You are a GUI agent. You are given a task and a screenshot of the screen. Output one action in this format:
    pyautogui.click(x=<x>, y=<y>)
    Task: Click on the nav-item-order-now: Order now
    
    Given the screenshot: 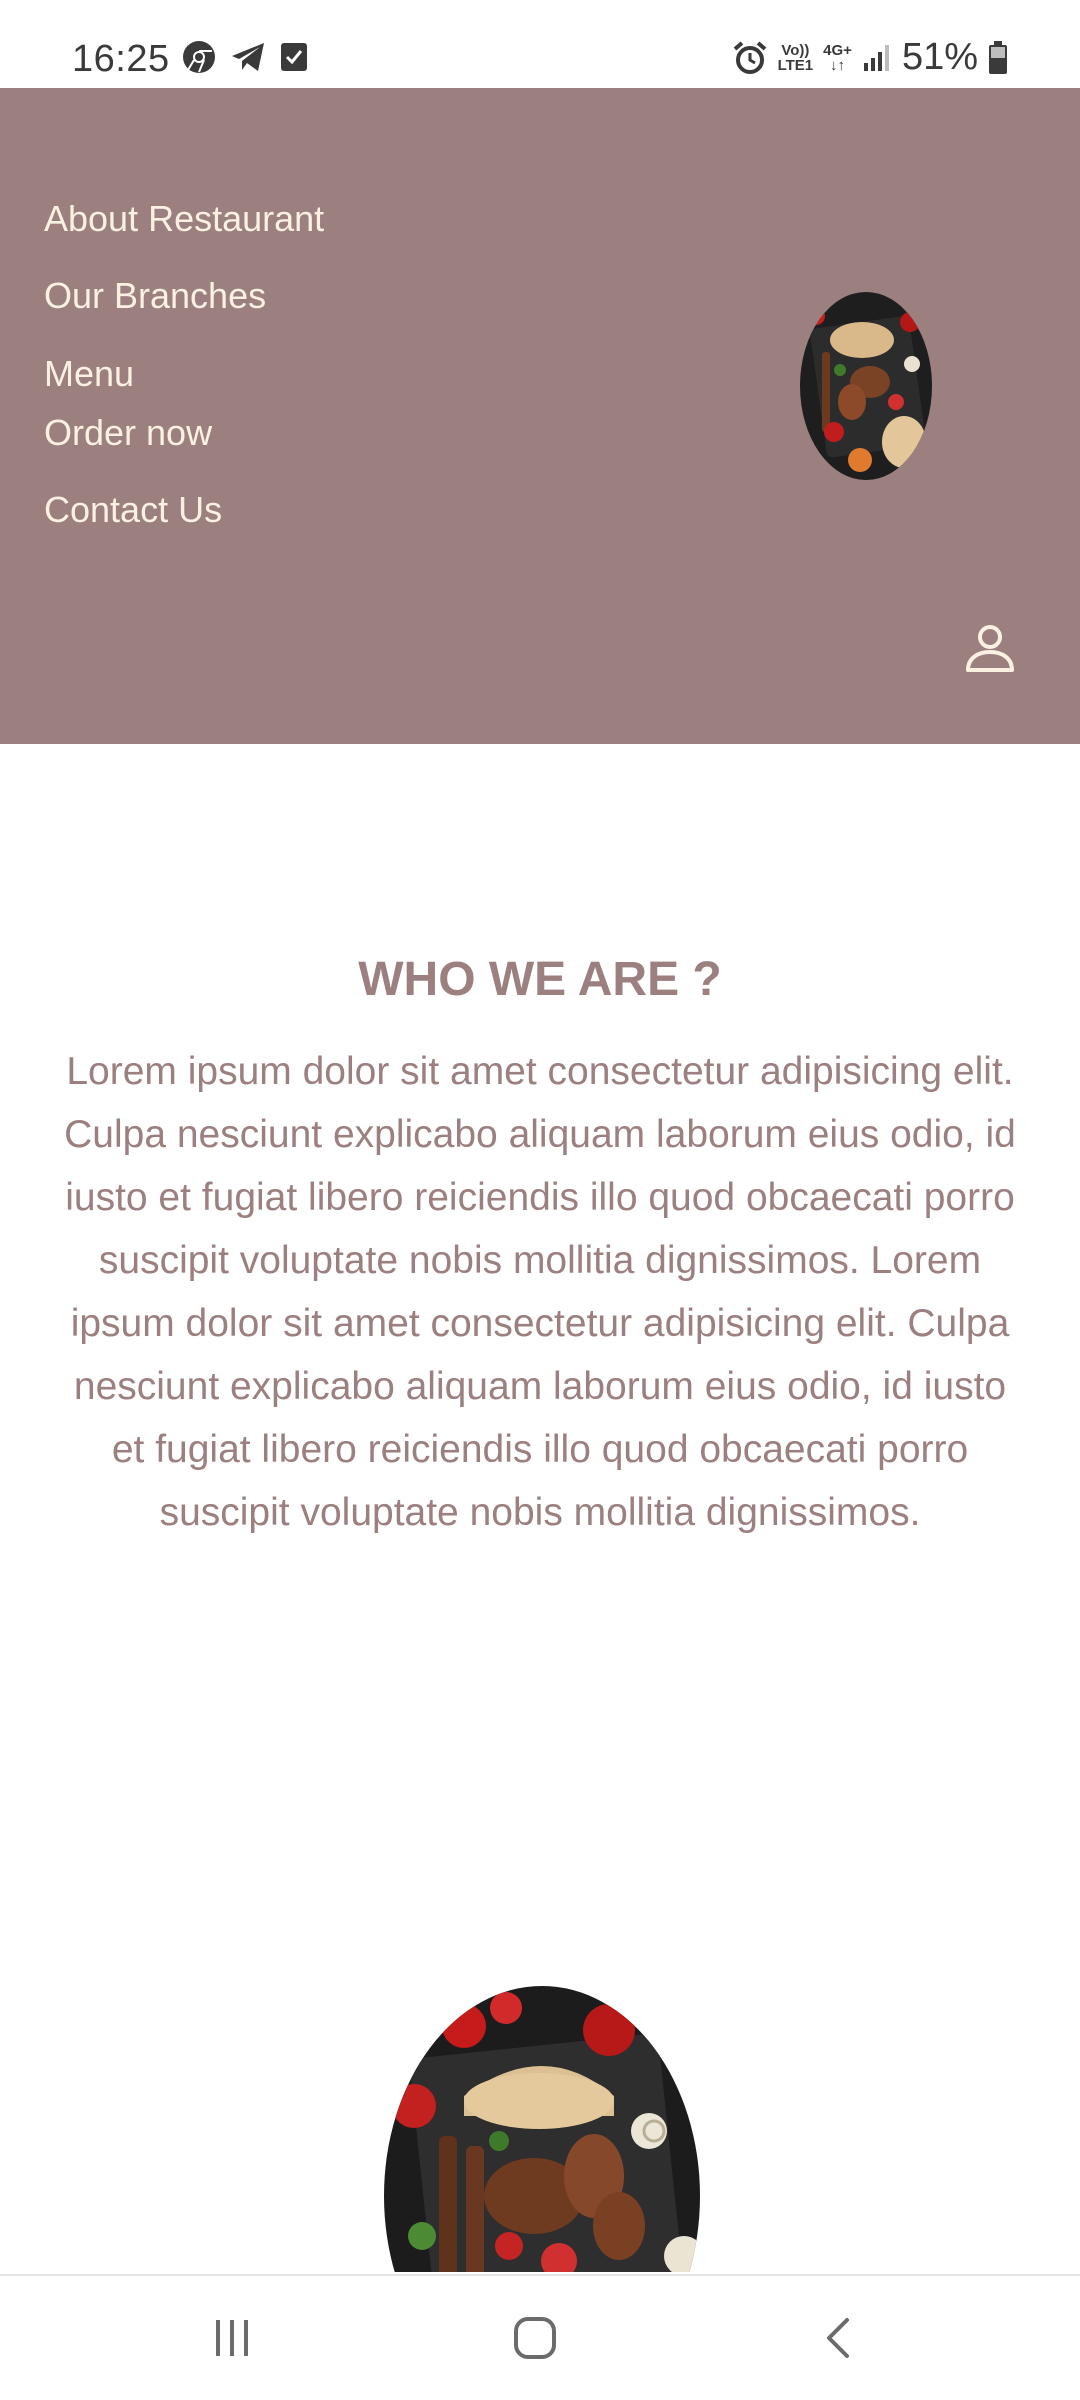 What is the action you would take?
    pyautogui.click(x=128, y=433)
    